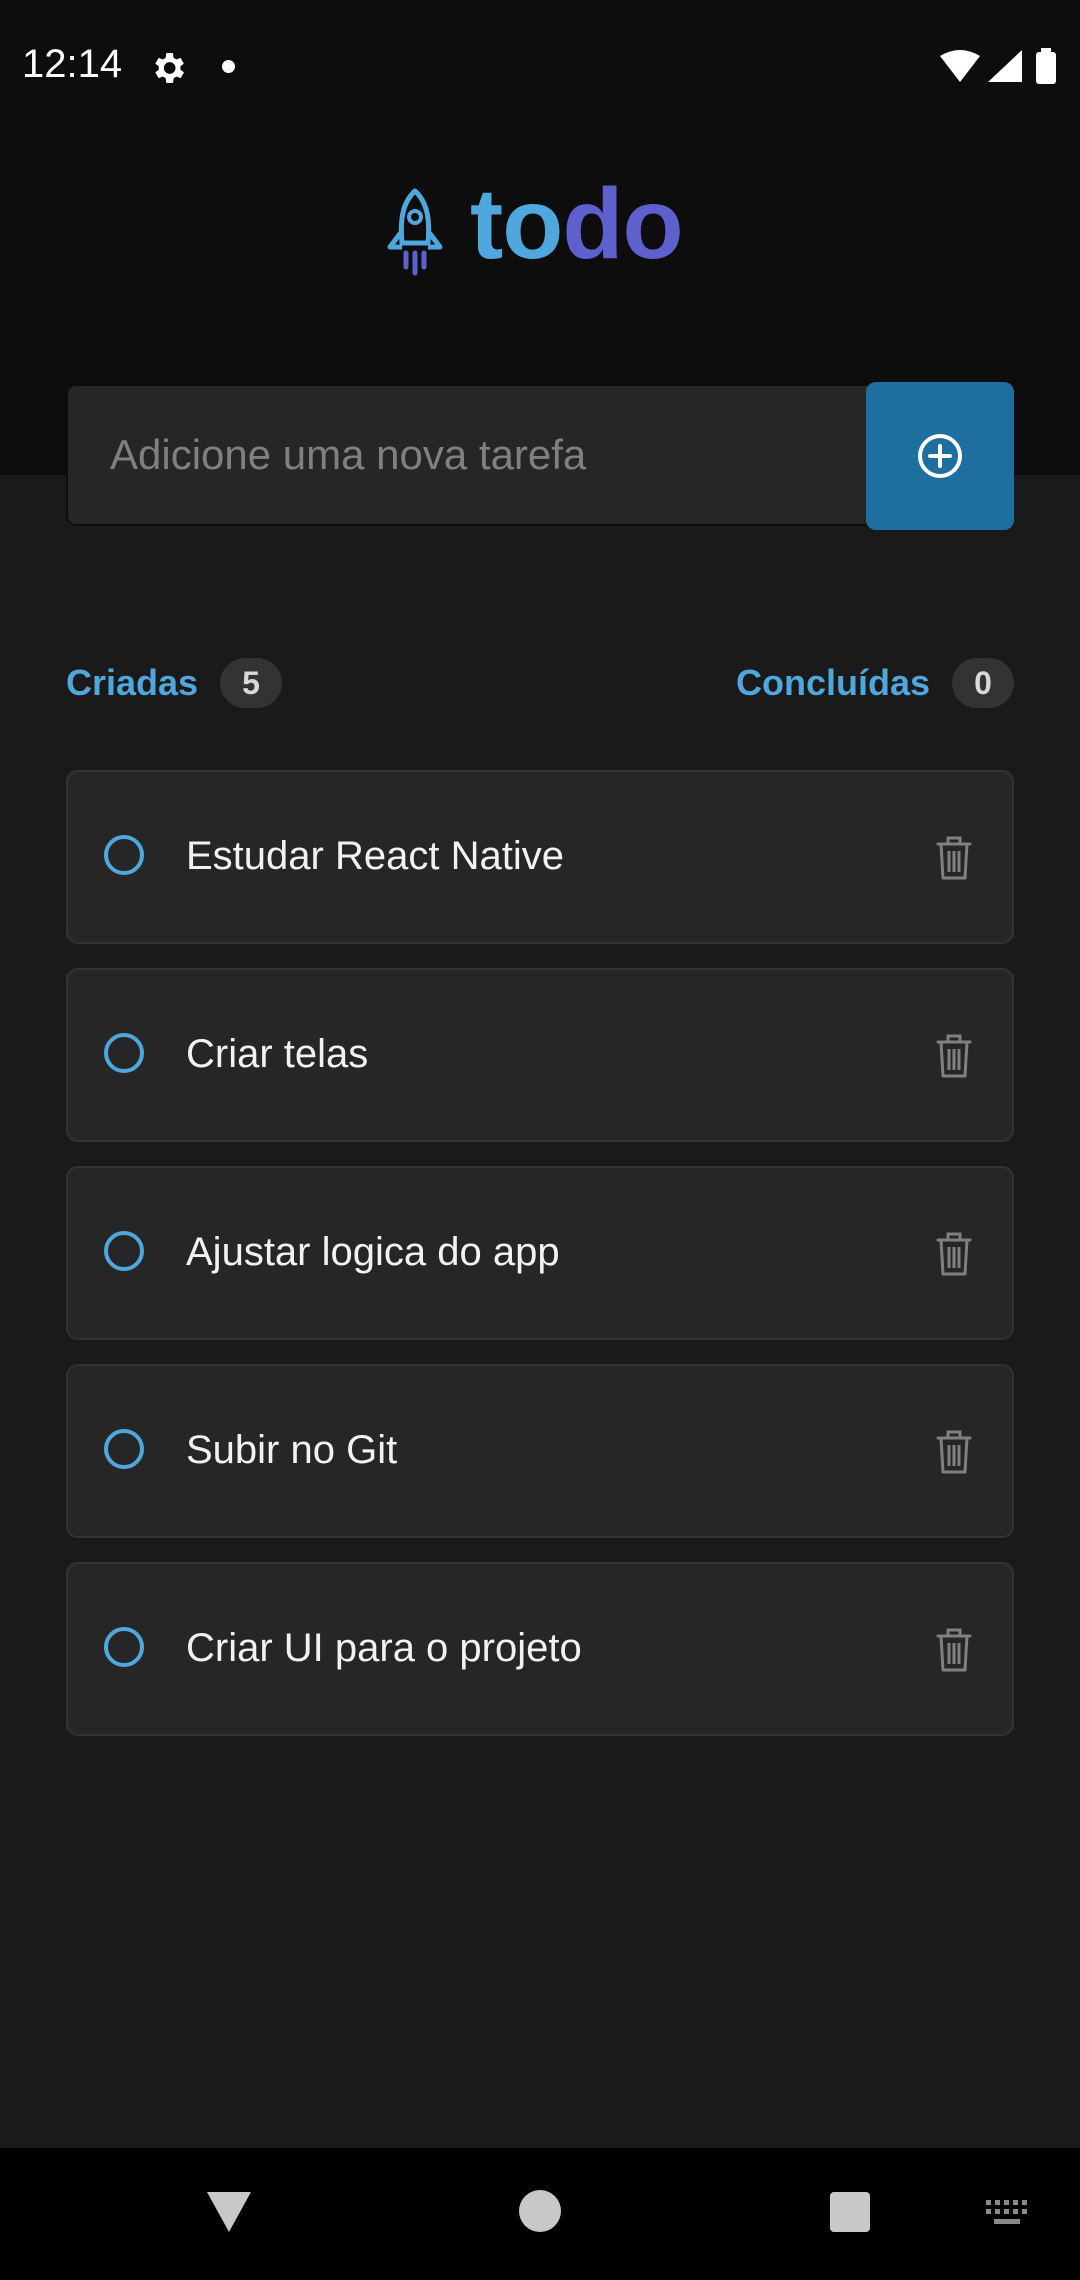 This screenshot has height=2280, width=1080. Describe the element at coordinates (622, 224) in the screenshot. I see `app-title-part2: do` at that location.